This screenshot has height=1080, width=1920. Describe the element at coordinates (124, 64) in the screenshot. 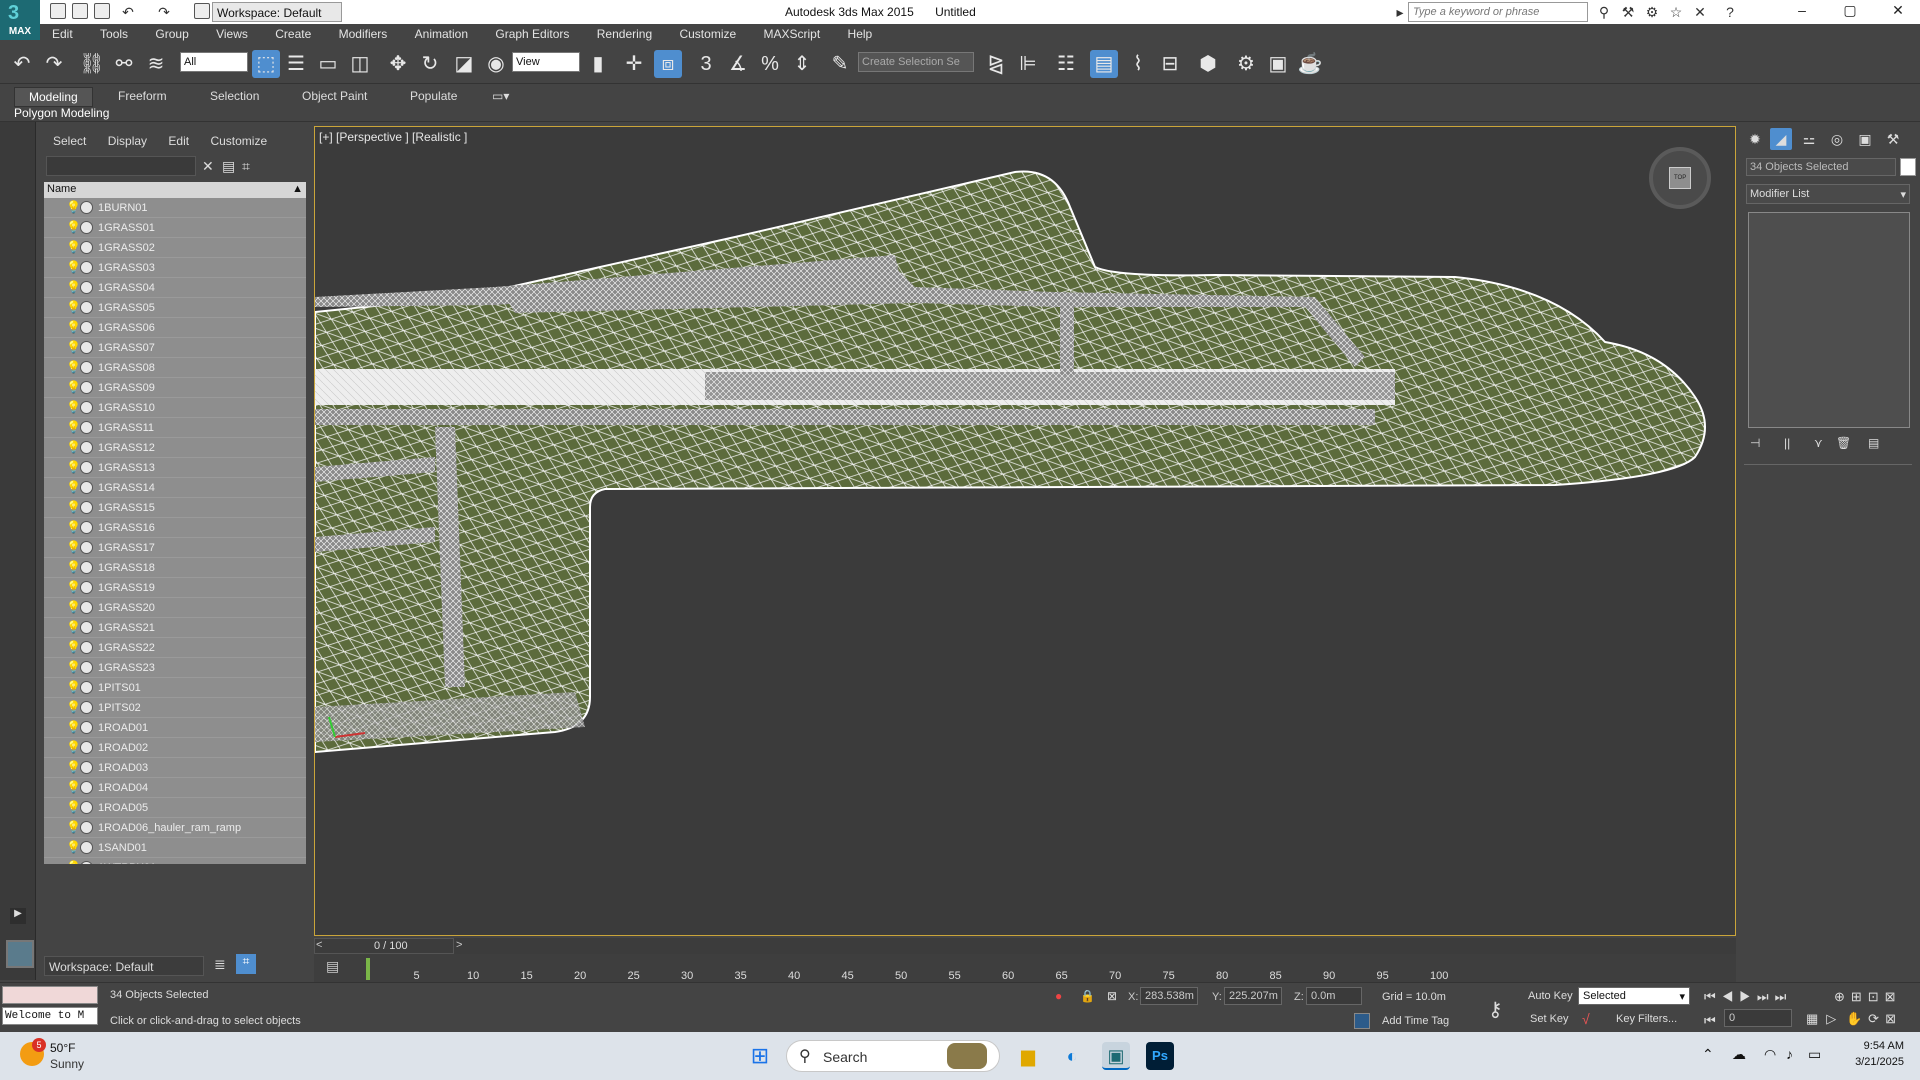

I see `unlink-icon: ⚯` at that location.